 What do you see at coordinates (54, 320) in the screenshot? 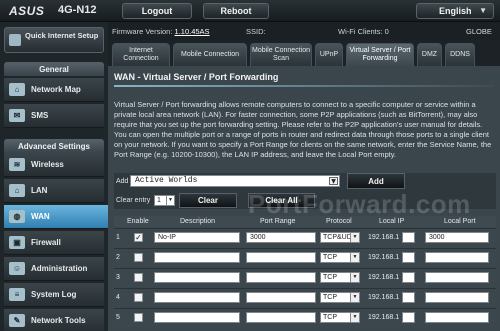
I see `sidebar-item-network-tools: ✎ Network Tools` at bounding box center [54, 320].